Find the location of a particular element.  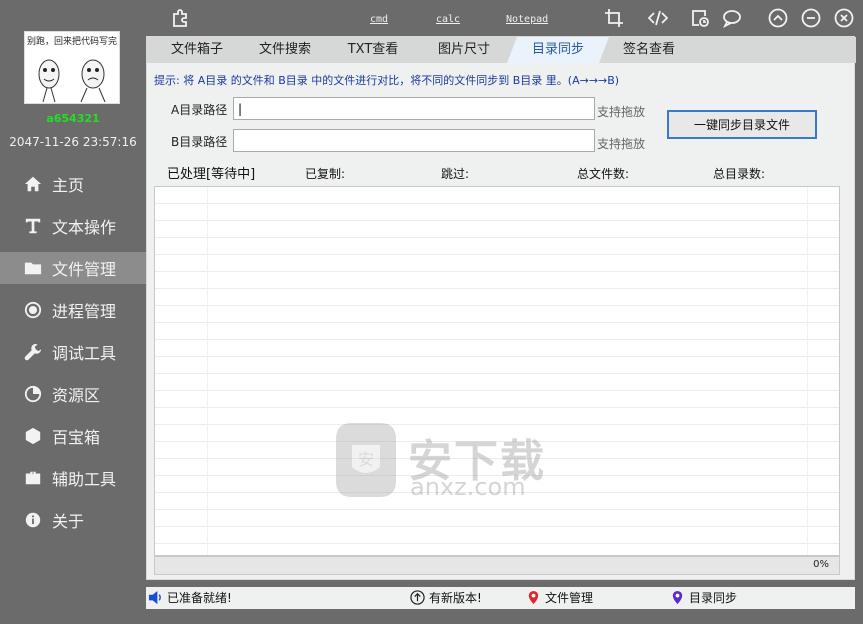

nav-item-about: 关于 is located at coordinates (73, 520).